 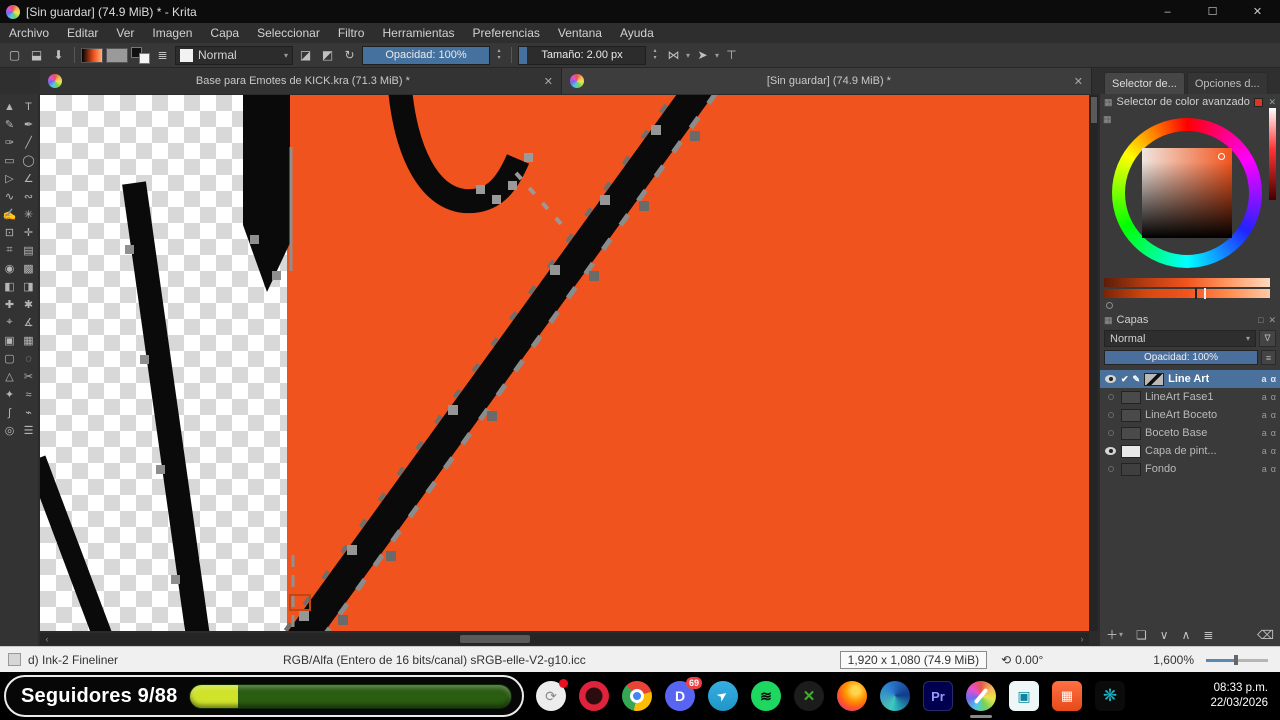 I want to click on tool-assistants: ⌖, so click(x=9, y=322).